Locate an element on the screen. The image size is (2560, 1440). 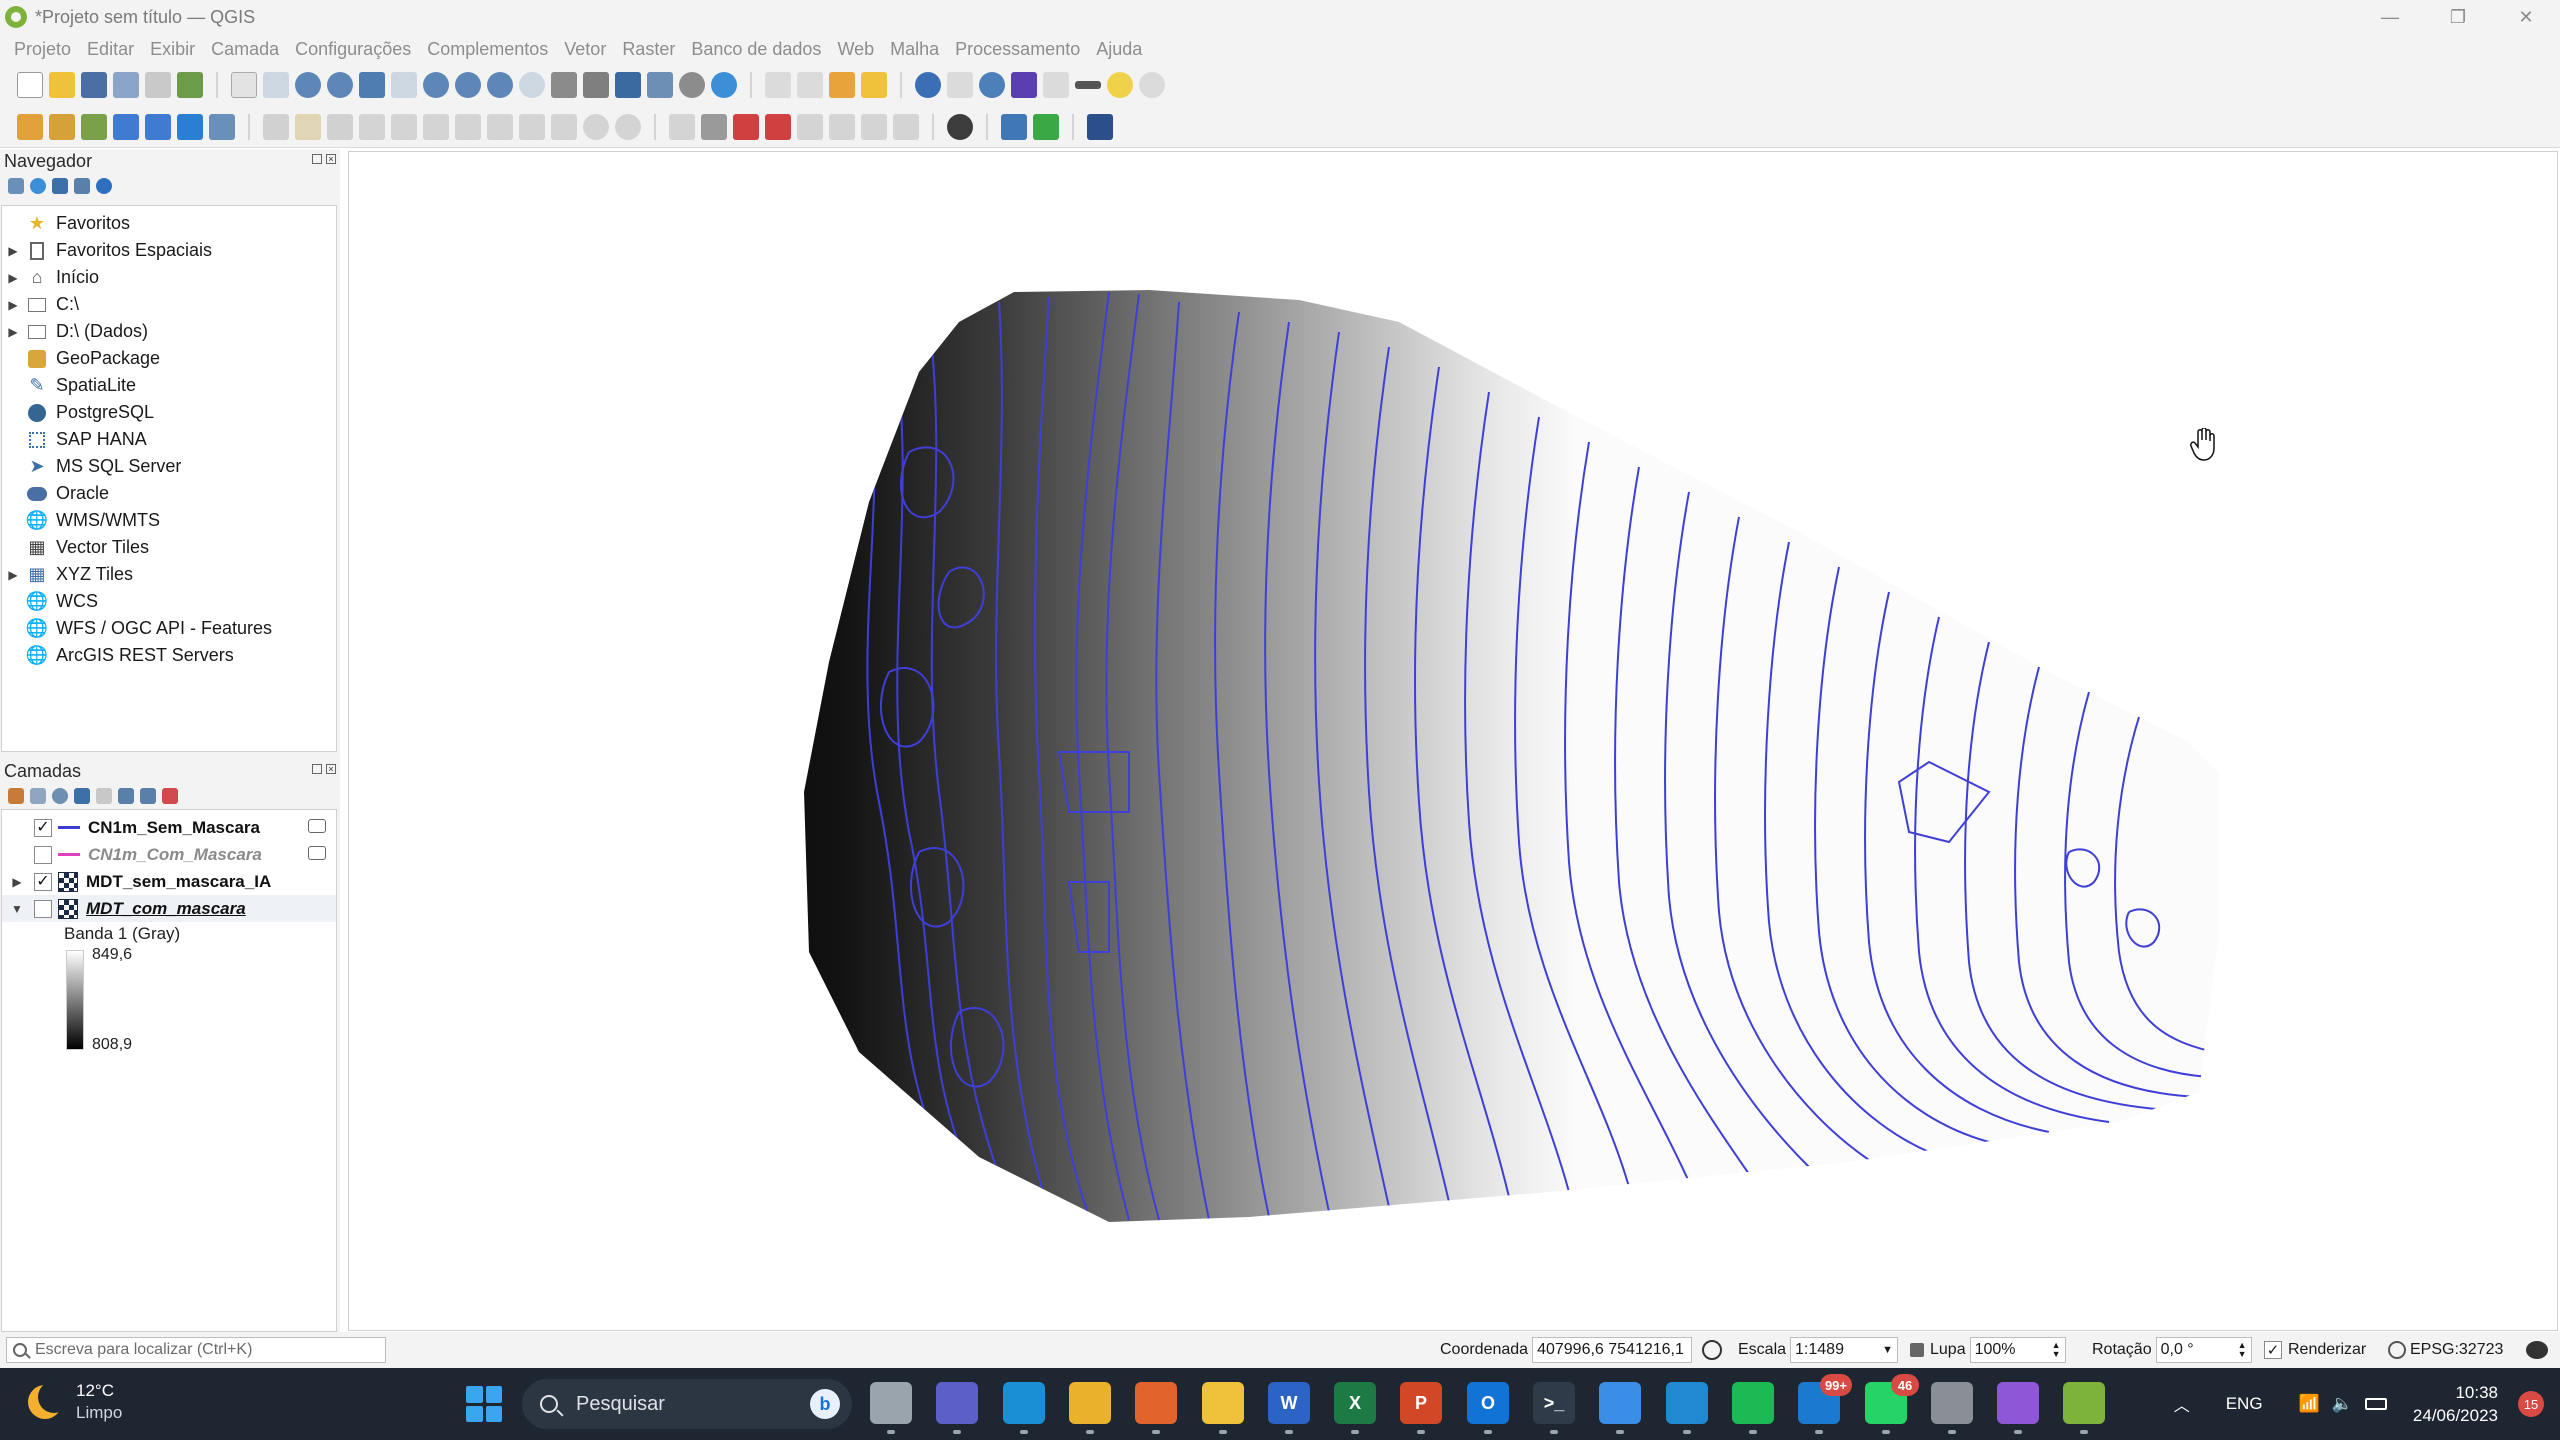
volume-icon: 🔈 is located at coordinates (2342, 1404).